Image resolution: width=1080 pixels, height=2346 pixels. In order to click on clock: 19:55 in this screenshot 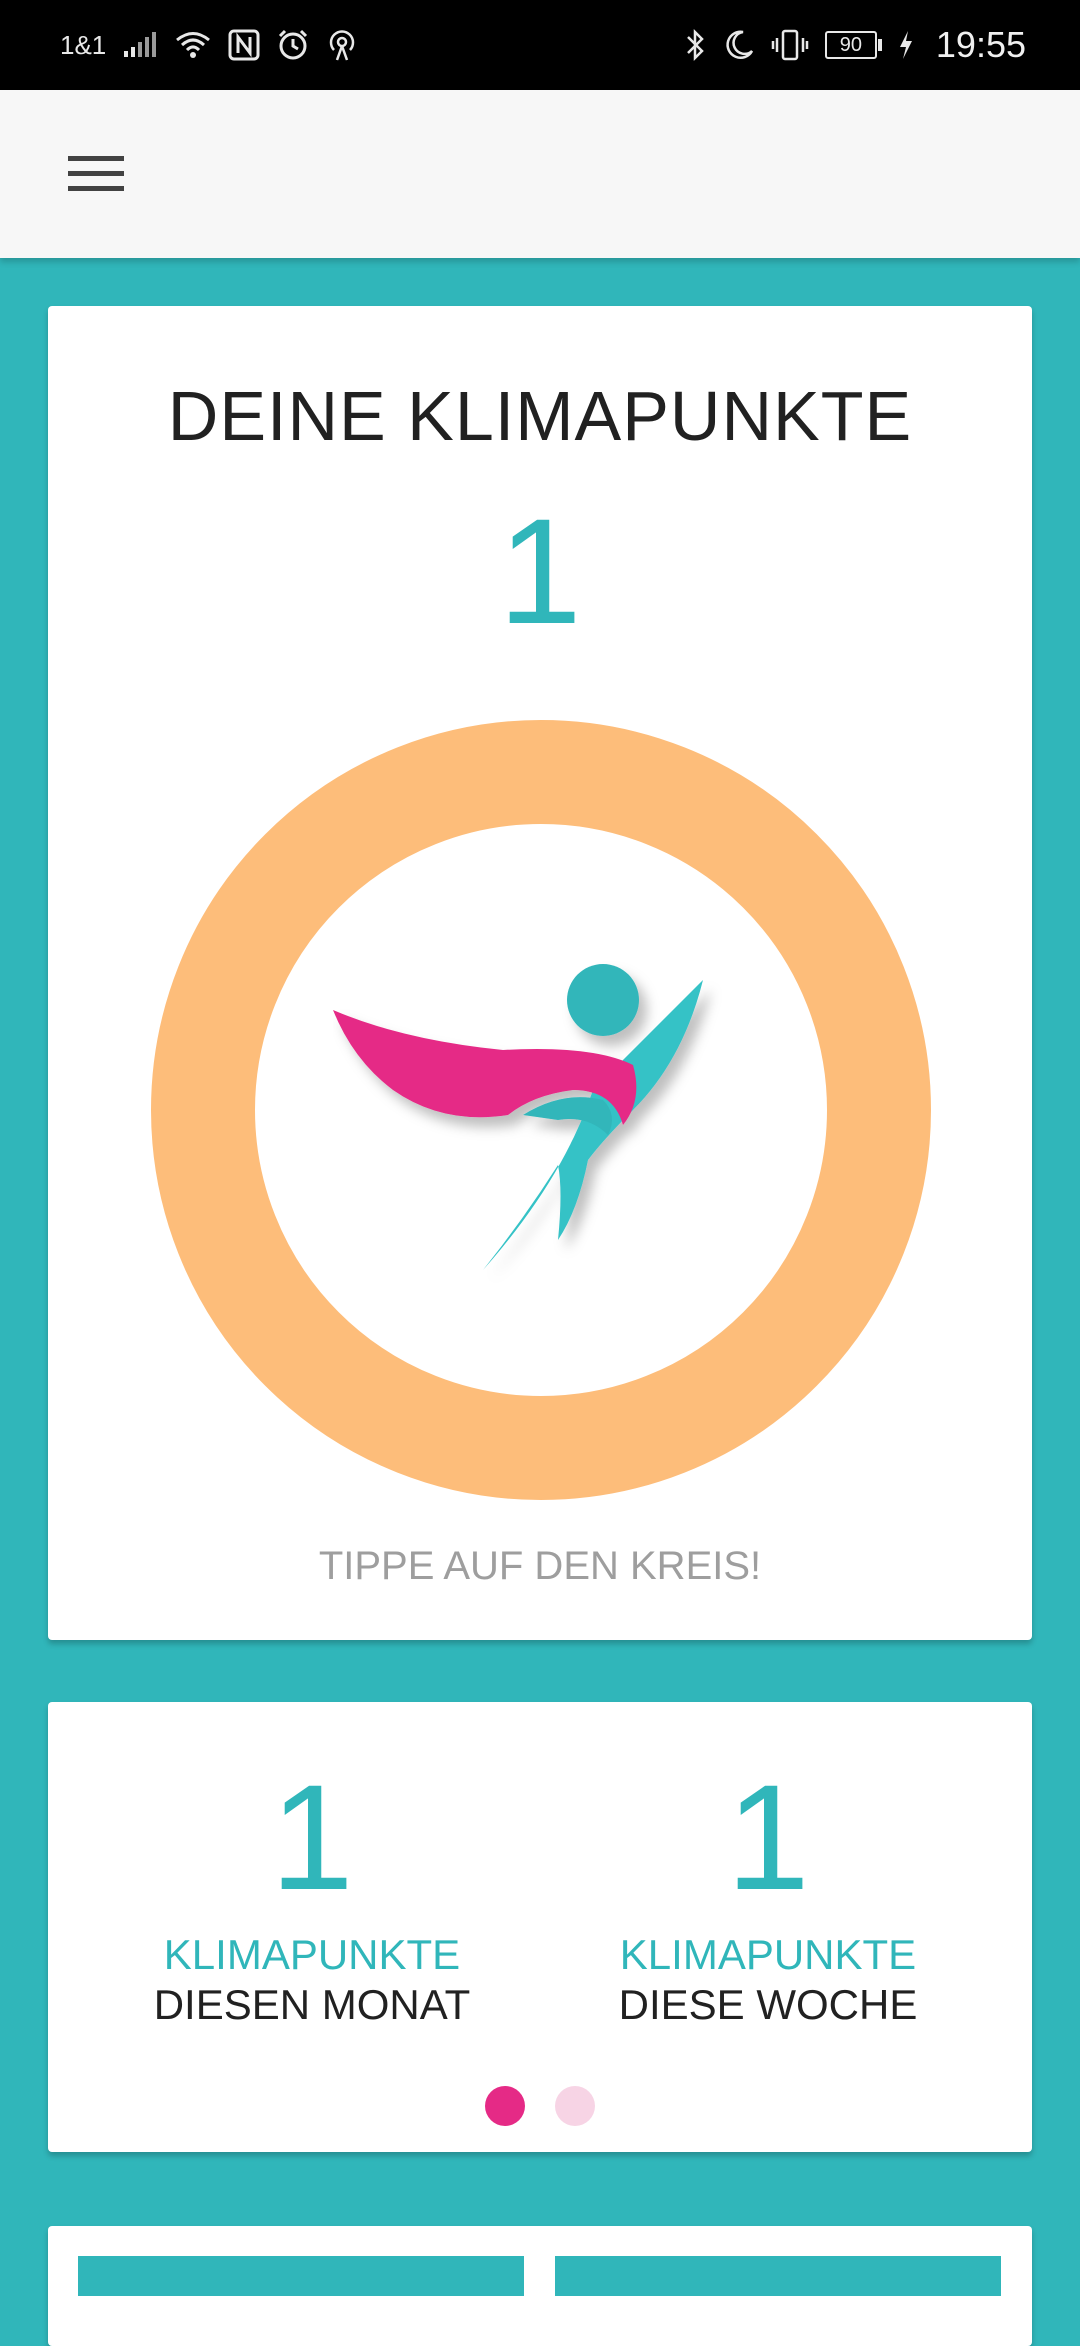, I will do `click(980, 44)`.